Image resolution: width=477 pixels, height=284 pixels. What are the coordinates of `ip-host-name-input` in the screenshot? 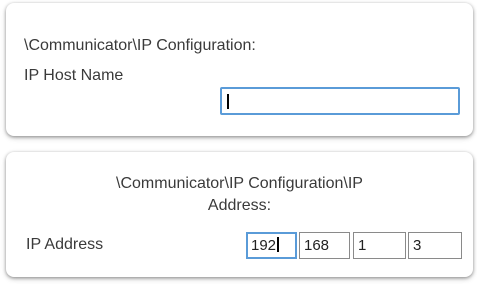 It's located at (340, 101).